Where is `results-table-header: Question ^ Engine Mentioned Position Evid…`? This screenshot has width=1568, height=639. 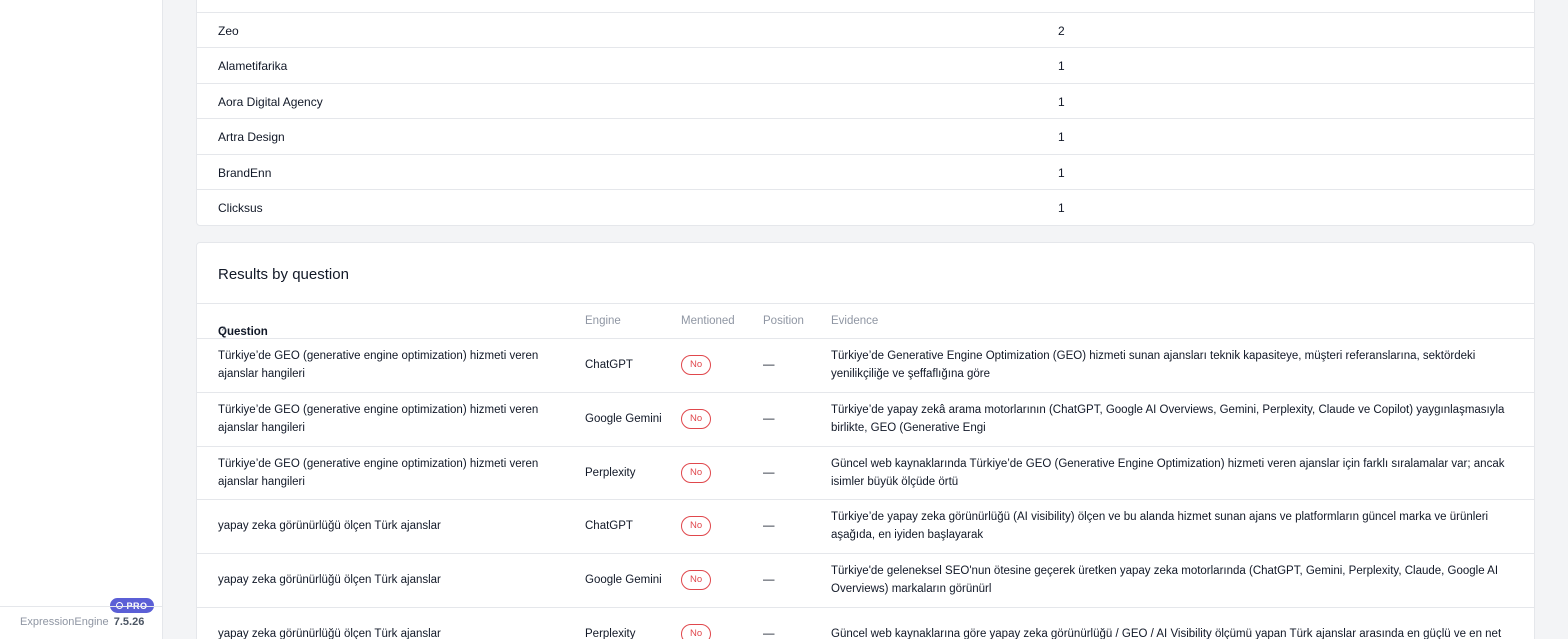 results-table-header: Question ^ Engine Mentioned Position Evid… is located at coordinates (865, 320).